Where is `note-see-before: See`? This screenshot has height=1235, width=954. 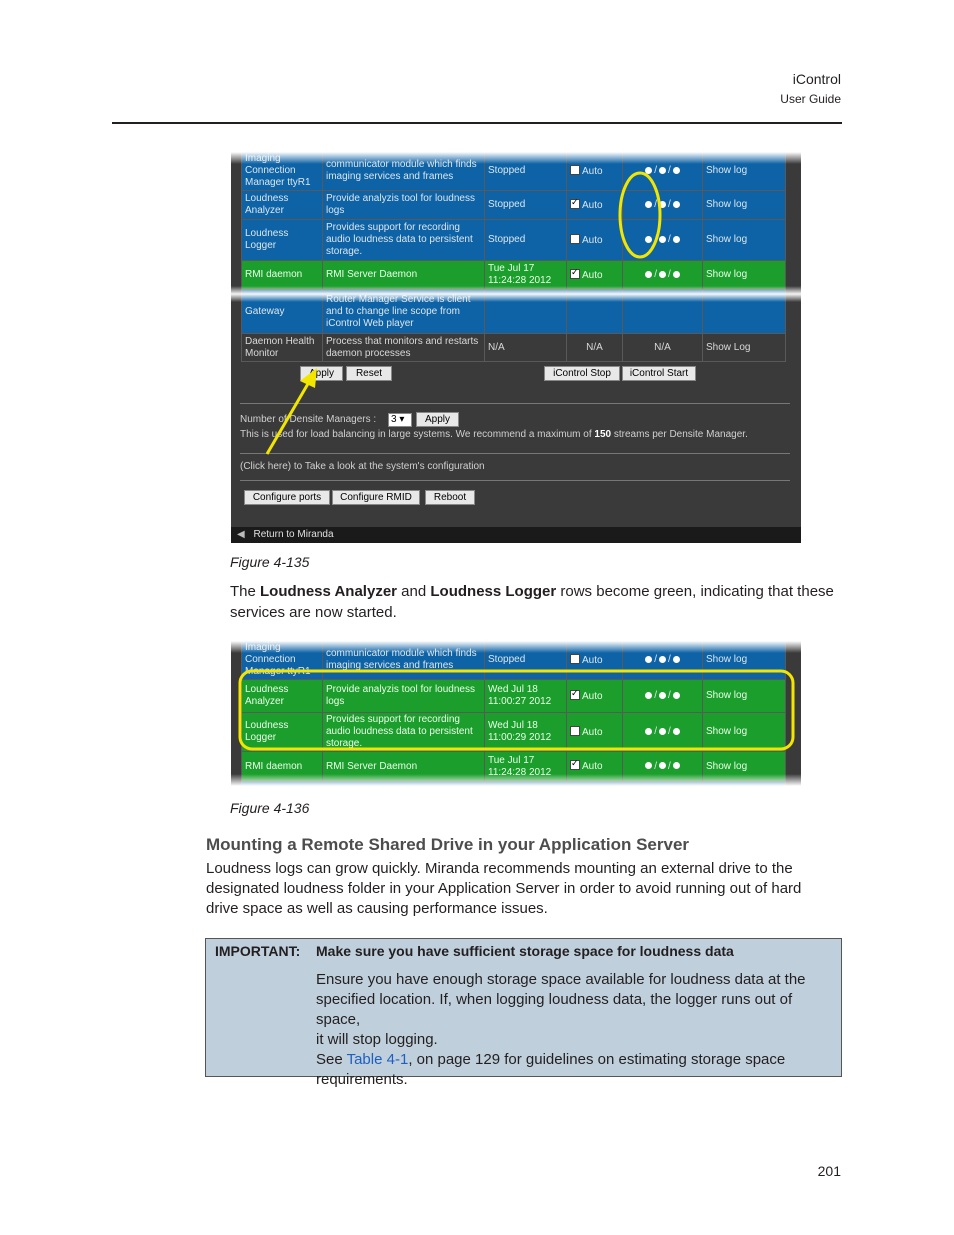
note-see-before: See is located at coordinates (331, 1059).